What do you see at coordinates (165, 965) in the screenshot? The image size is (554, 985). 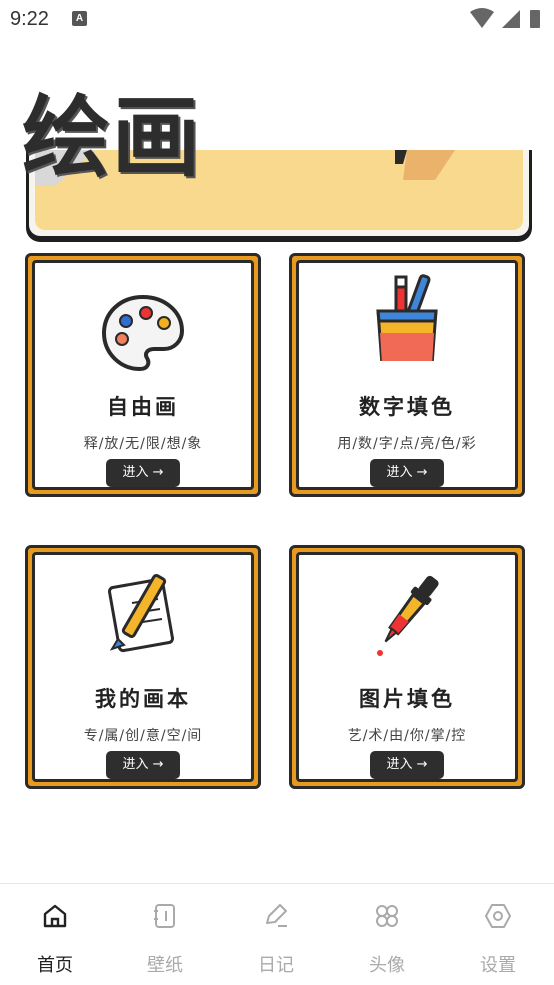 I see `tab-label: 壁纸` at bounding box center [165, 965].